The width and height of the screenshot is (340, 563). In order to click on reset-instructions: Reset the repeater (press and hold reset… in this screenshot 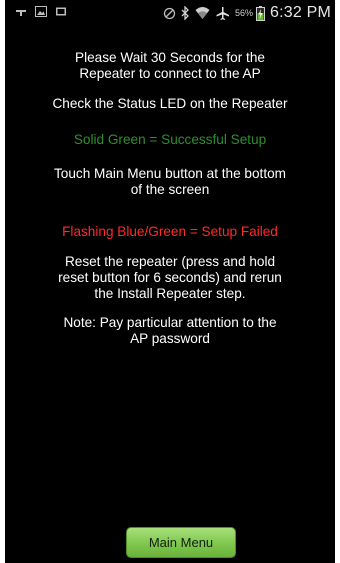, I will do `click(170, 277)`.